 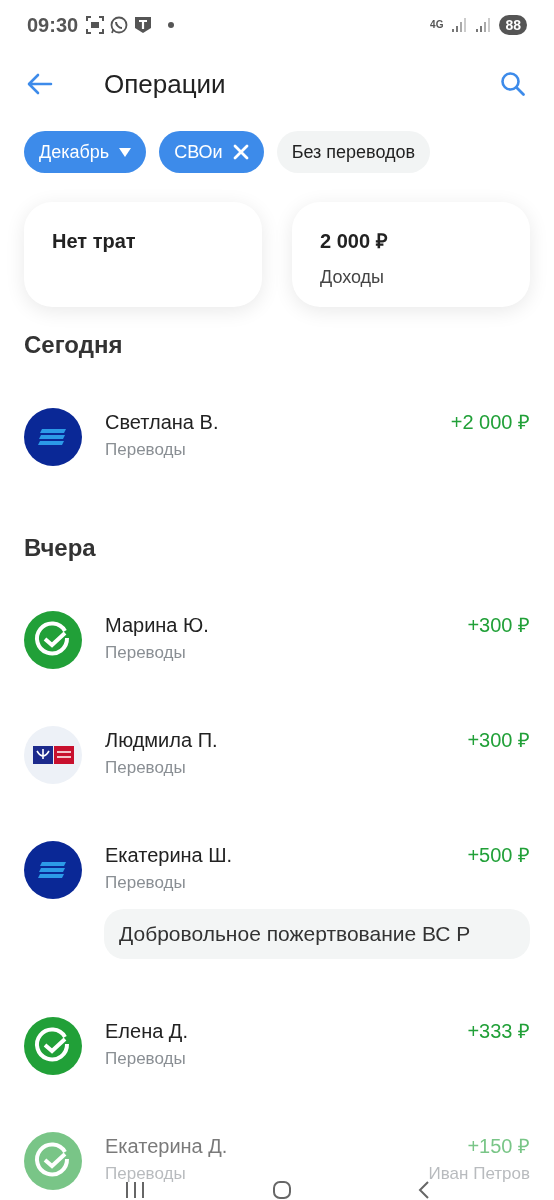 I want to click on section-title: Вчера, so click(x=60, y=548).